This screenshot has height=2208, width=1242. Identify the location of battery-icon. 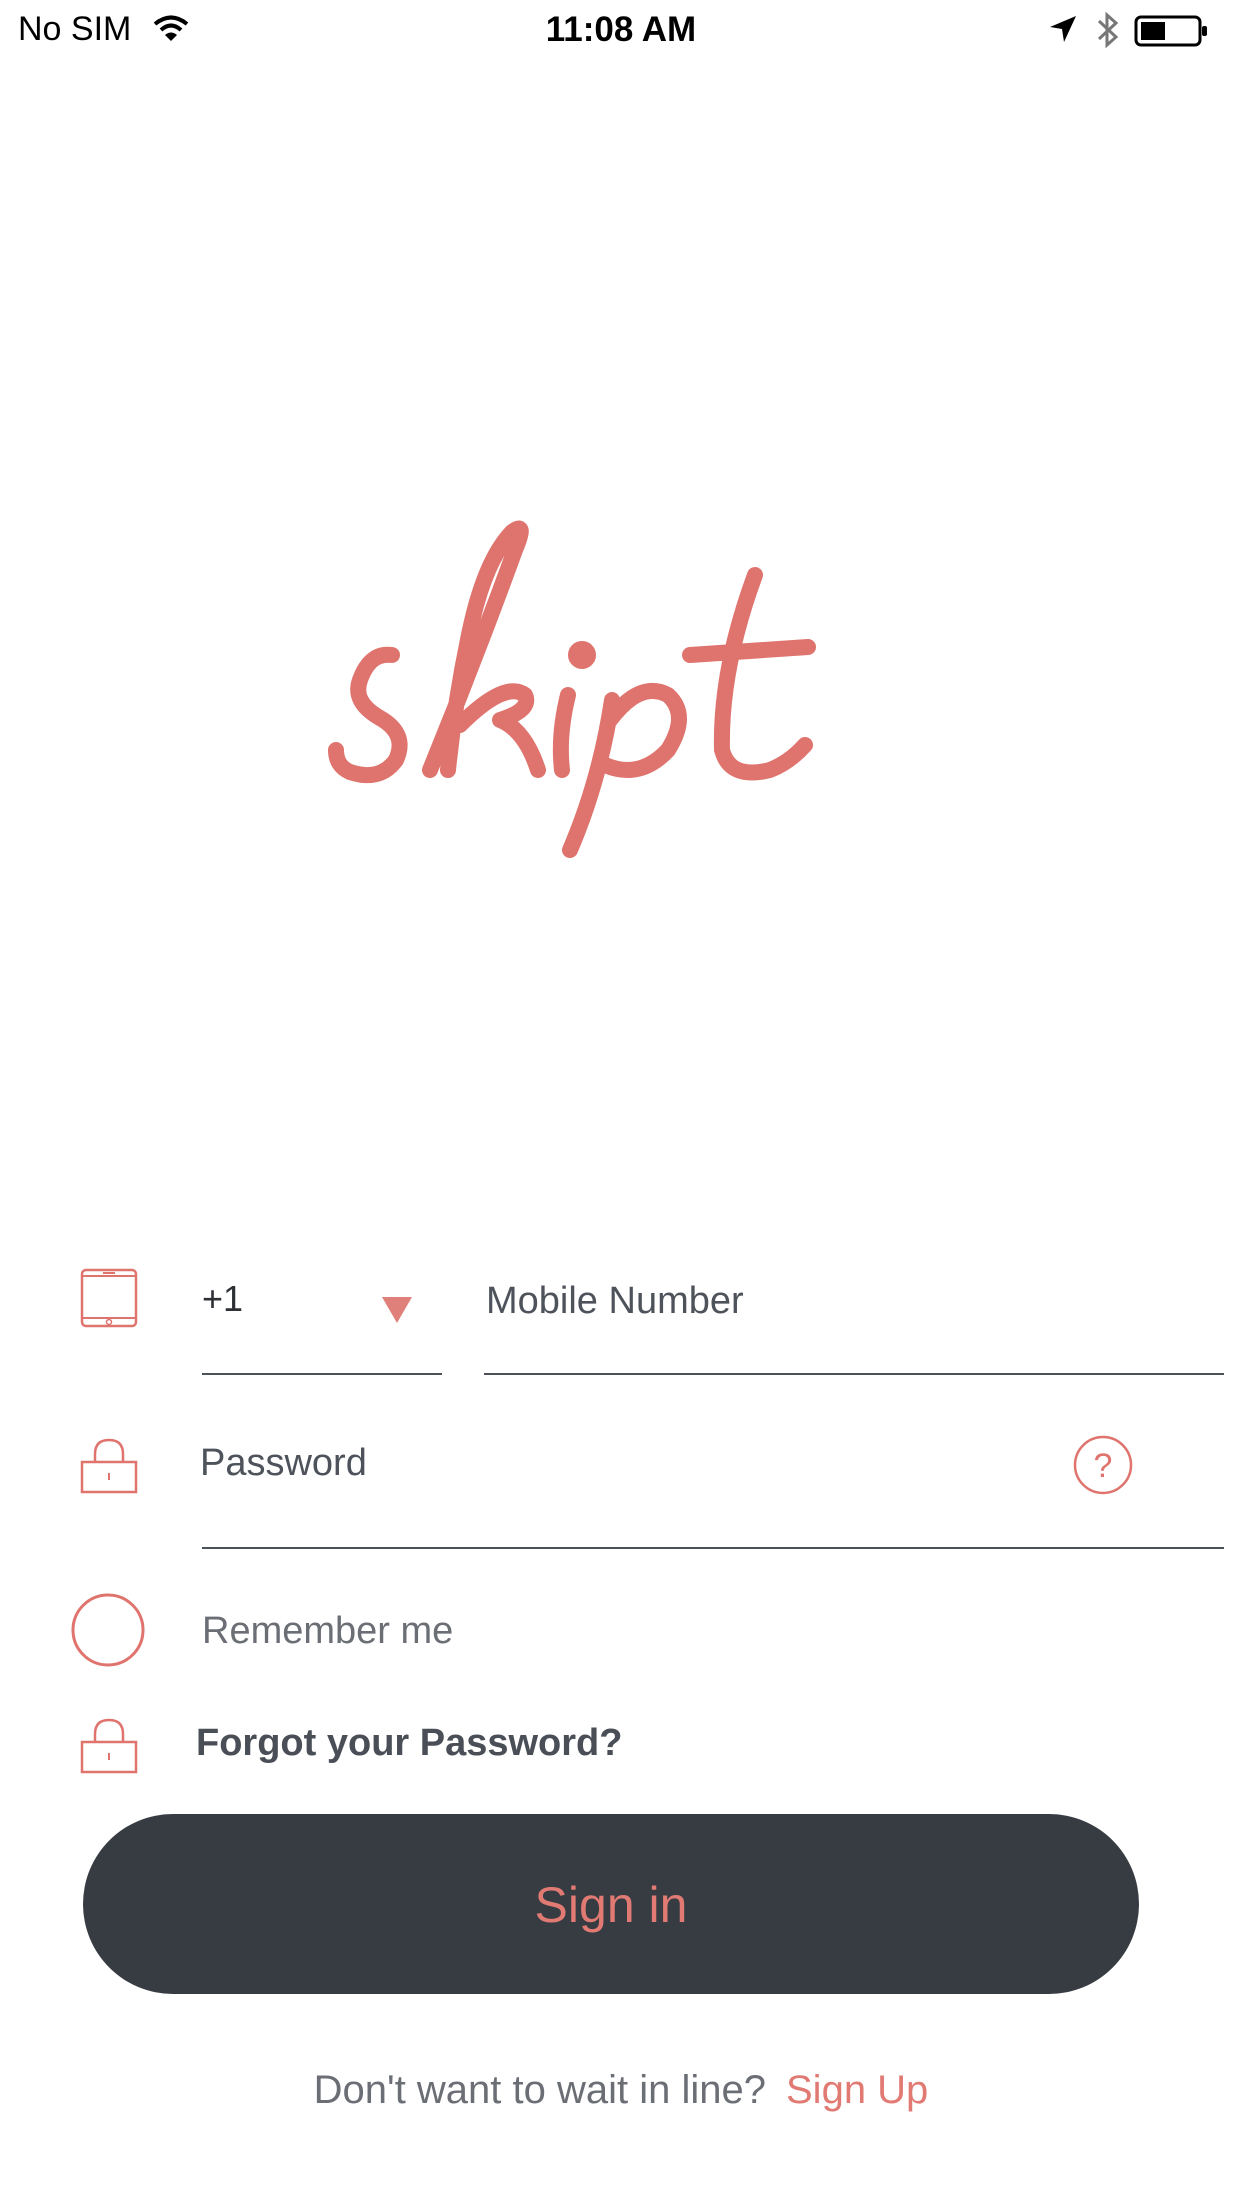
(1172, 31).